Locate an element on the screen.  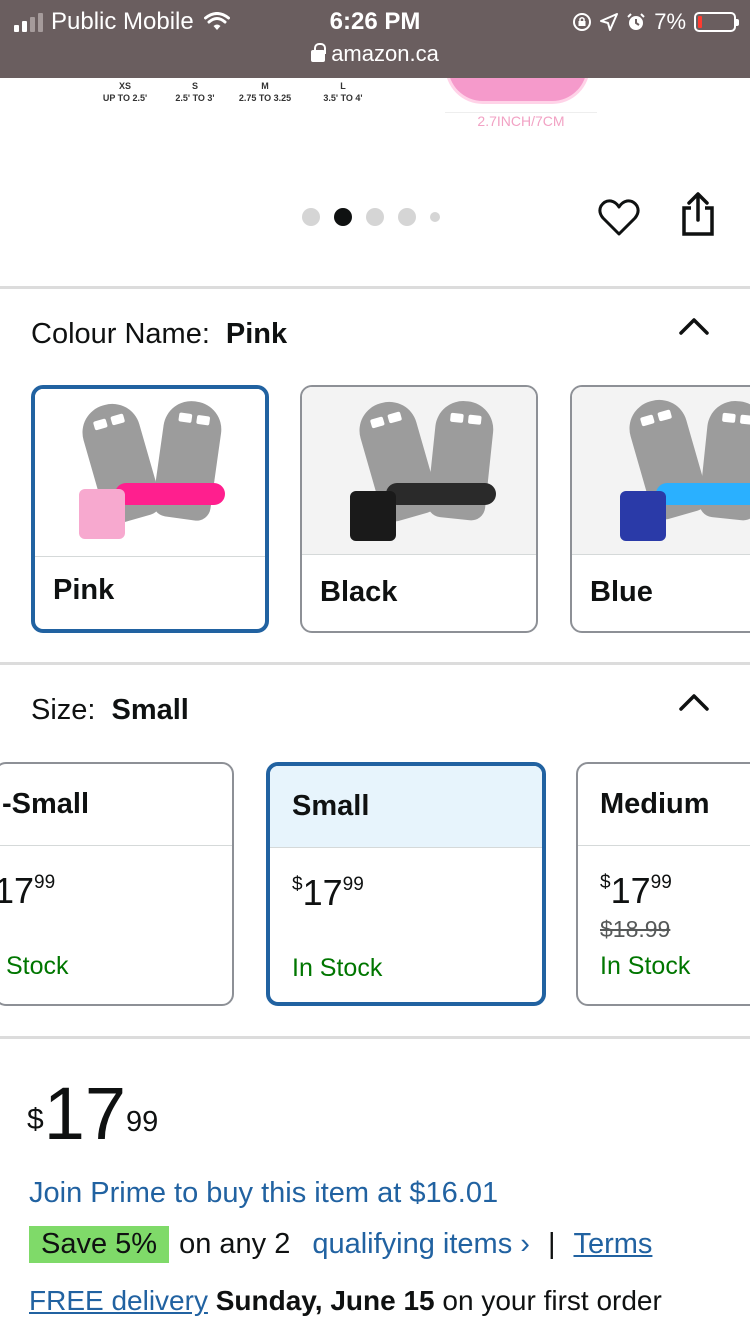
colour-option-pink: Pink is located at coordinates (150, 509).